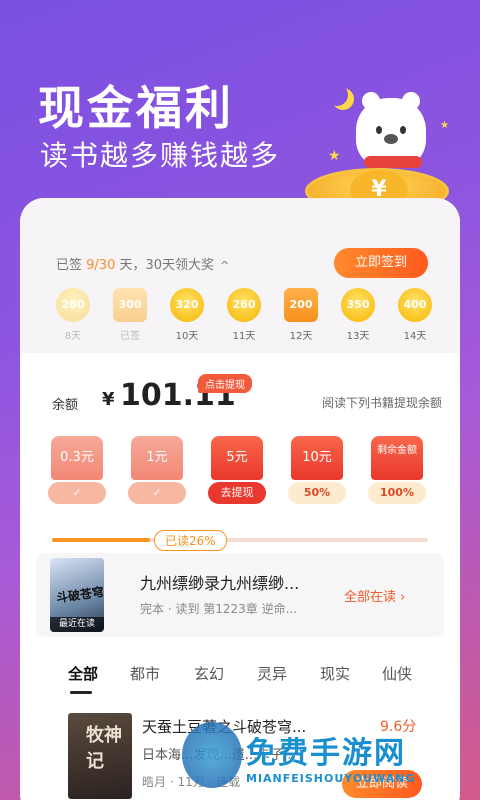 This screenshot has width=480, height=800. What do you see at coordinates (381, 263) in the screenshot?
I see `signin-button: 立即签到` at bounding box center [381, 263].